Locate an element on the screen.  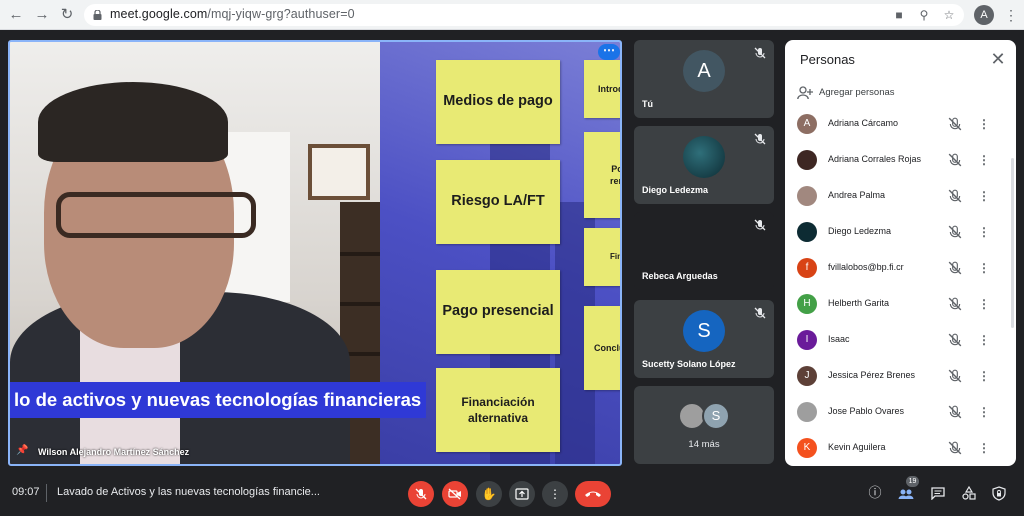
person-row: Andrea Palma ⋮ is located at coordinates (900, 196).